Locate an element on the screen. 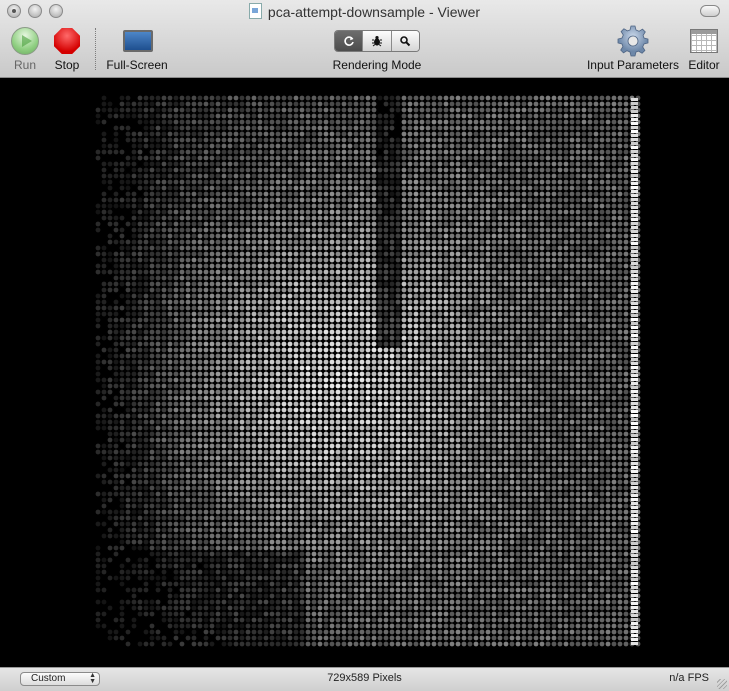 The height and width of the screenshot is (691, 729). bug-icon is located at coordinates (376, 41).